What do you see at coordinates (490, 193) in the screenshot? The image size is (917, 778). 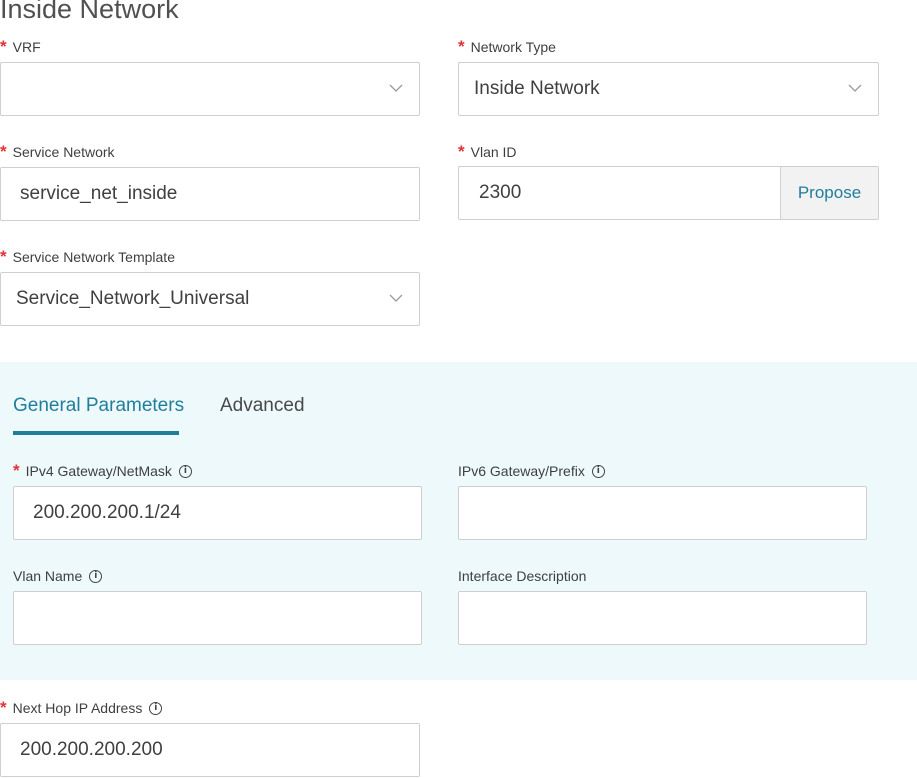 I see `vlan-id-input: 2300` at bounding box center [490, 193].